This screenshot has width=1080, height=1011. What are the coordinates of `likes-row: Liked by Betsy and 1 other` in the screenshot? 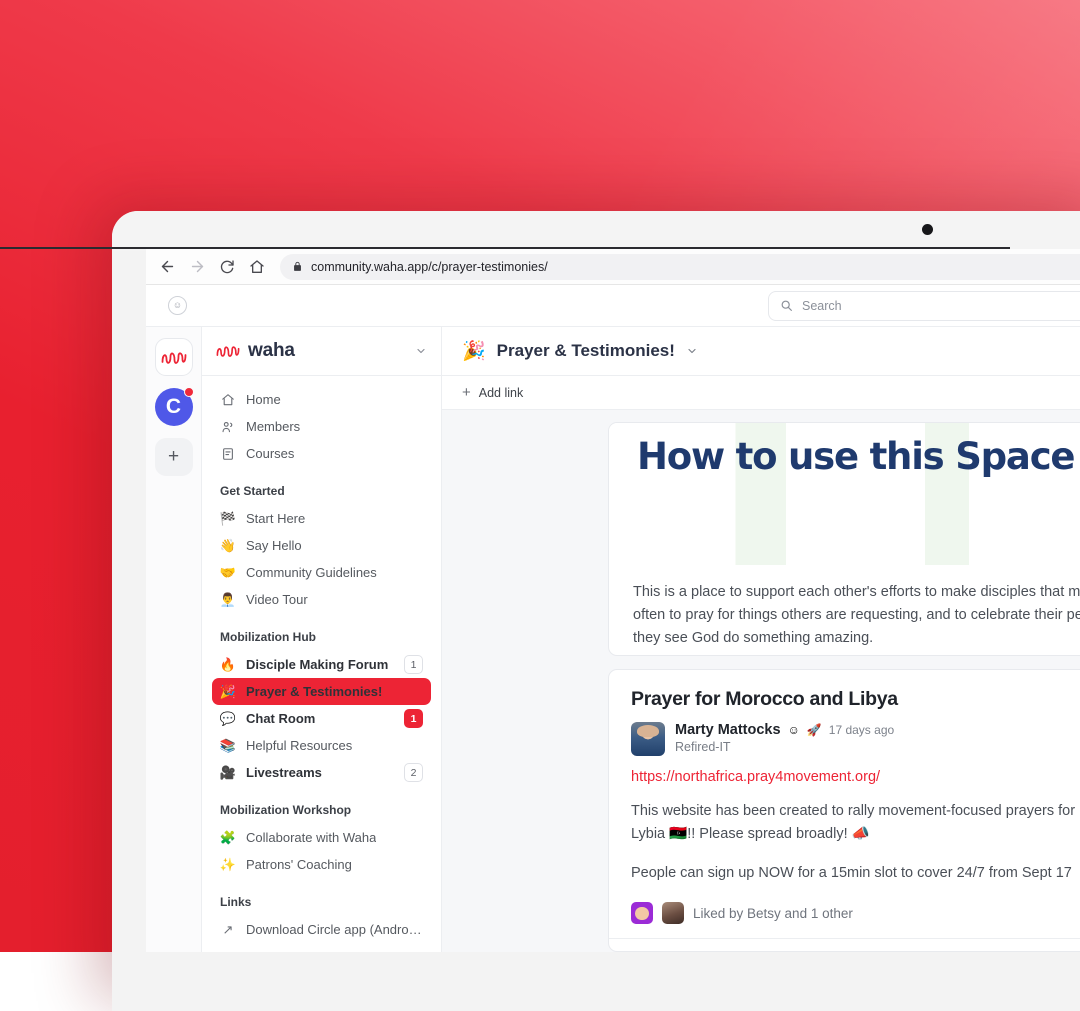 It's located at (855, 911).